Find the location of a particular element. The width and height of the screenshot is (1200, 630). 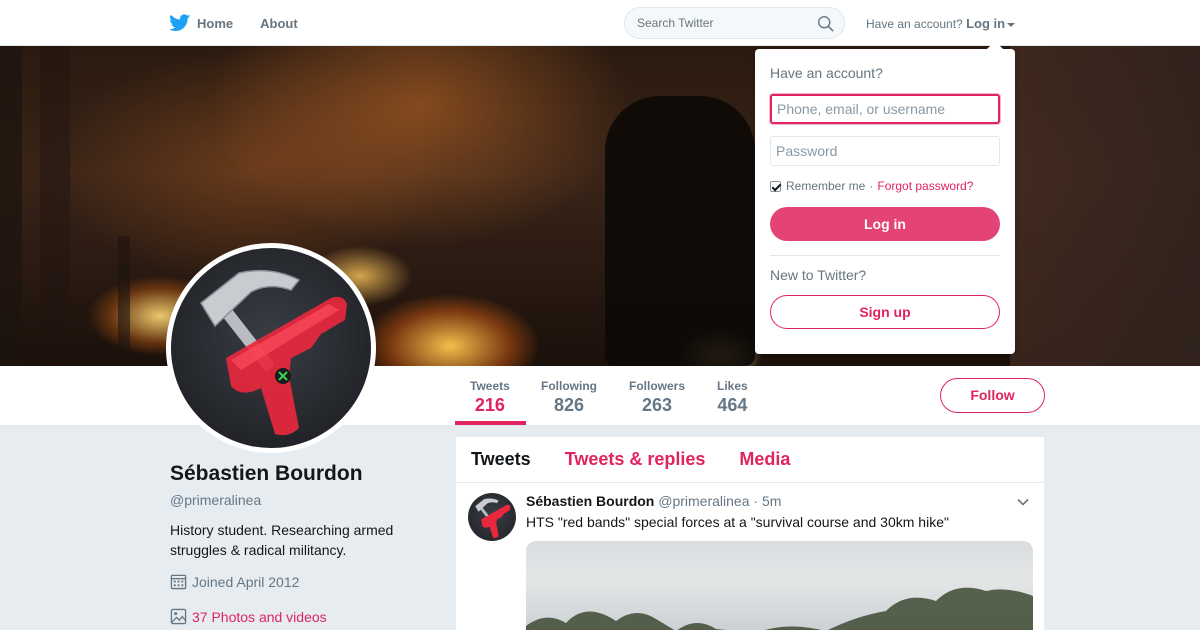

stat-followers-value: 263 is located at coordinates (657, 405).